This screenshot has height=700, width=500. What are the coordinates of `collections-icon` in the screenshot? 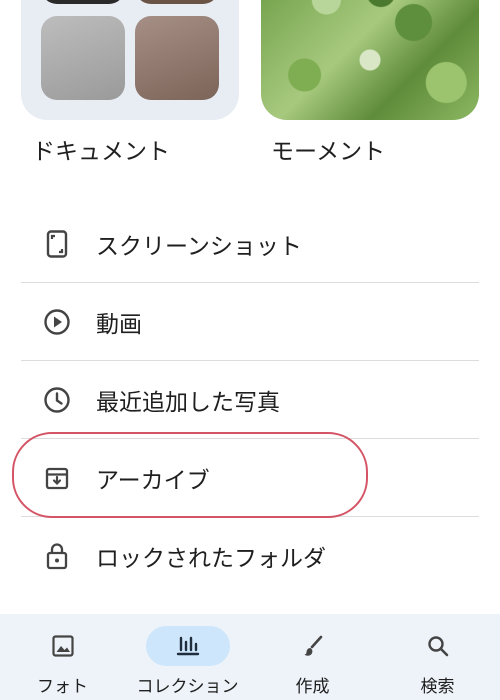 It's located at (187, 646).